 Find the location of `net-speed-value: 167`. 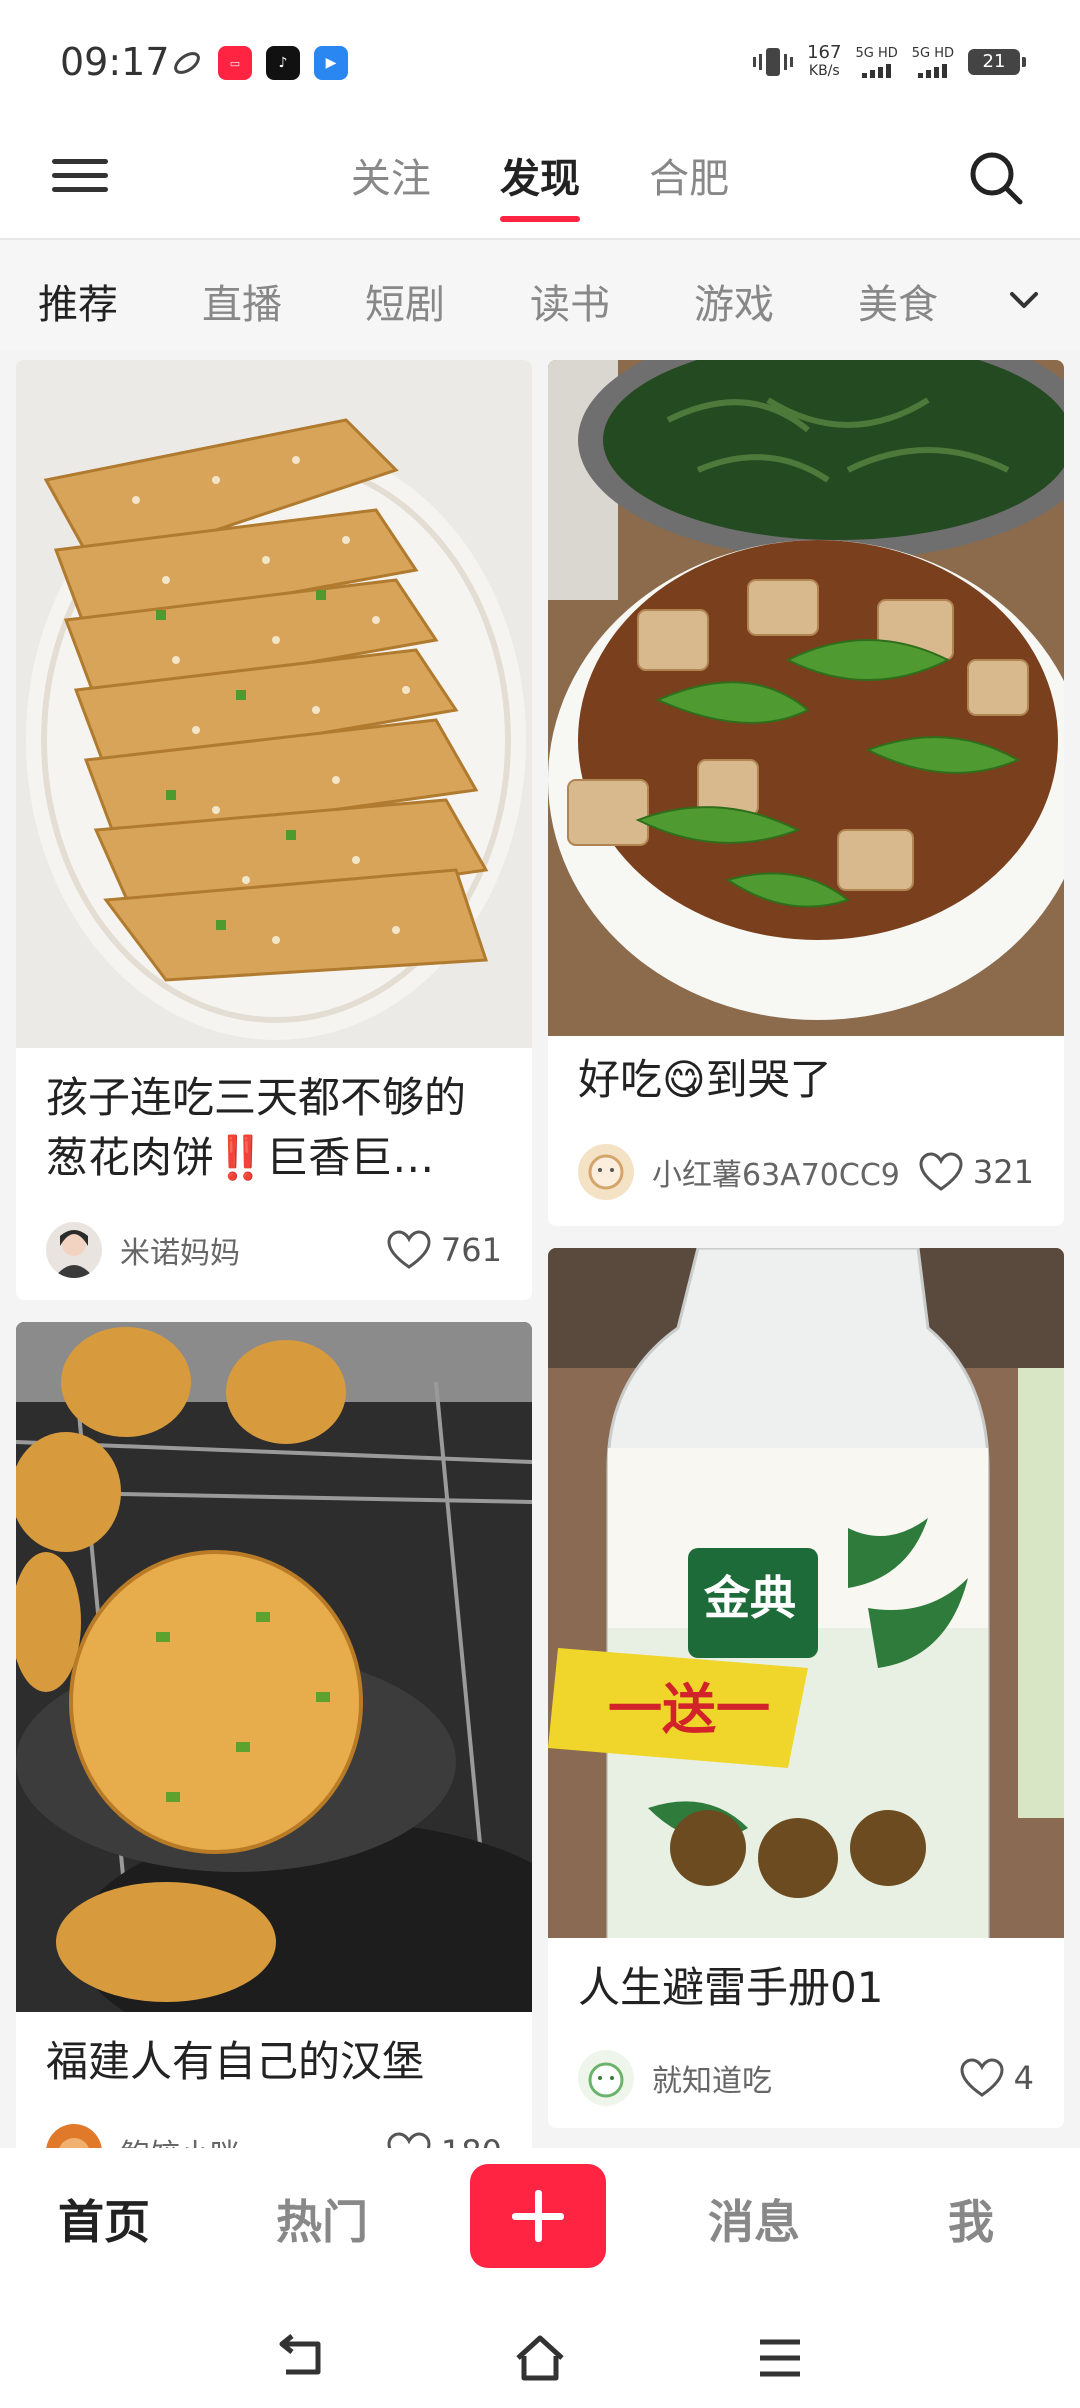

net-speed-value: 167 is located at coordinates (824, 52).